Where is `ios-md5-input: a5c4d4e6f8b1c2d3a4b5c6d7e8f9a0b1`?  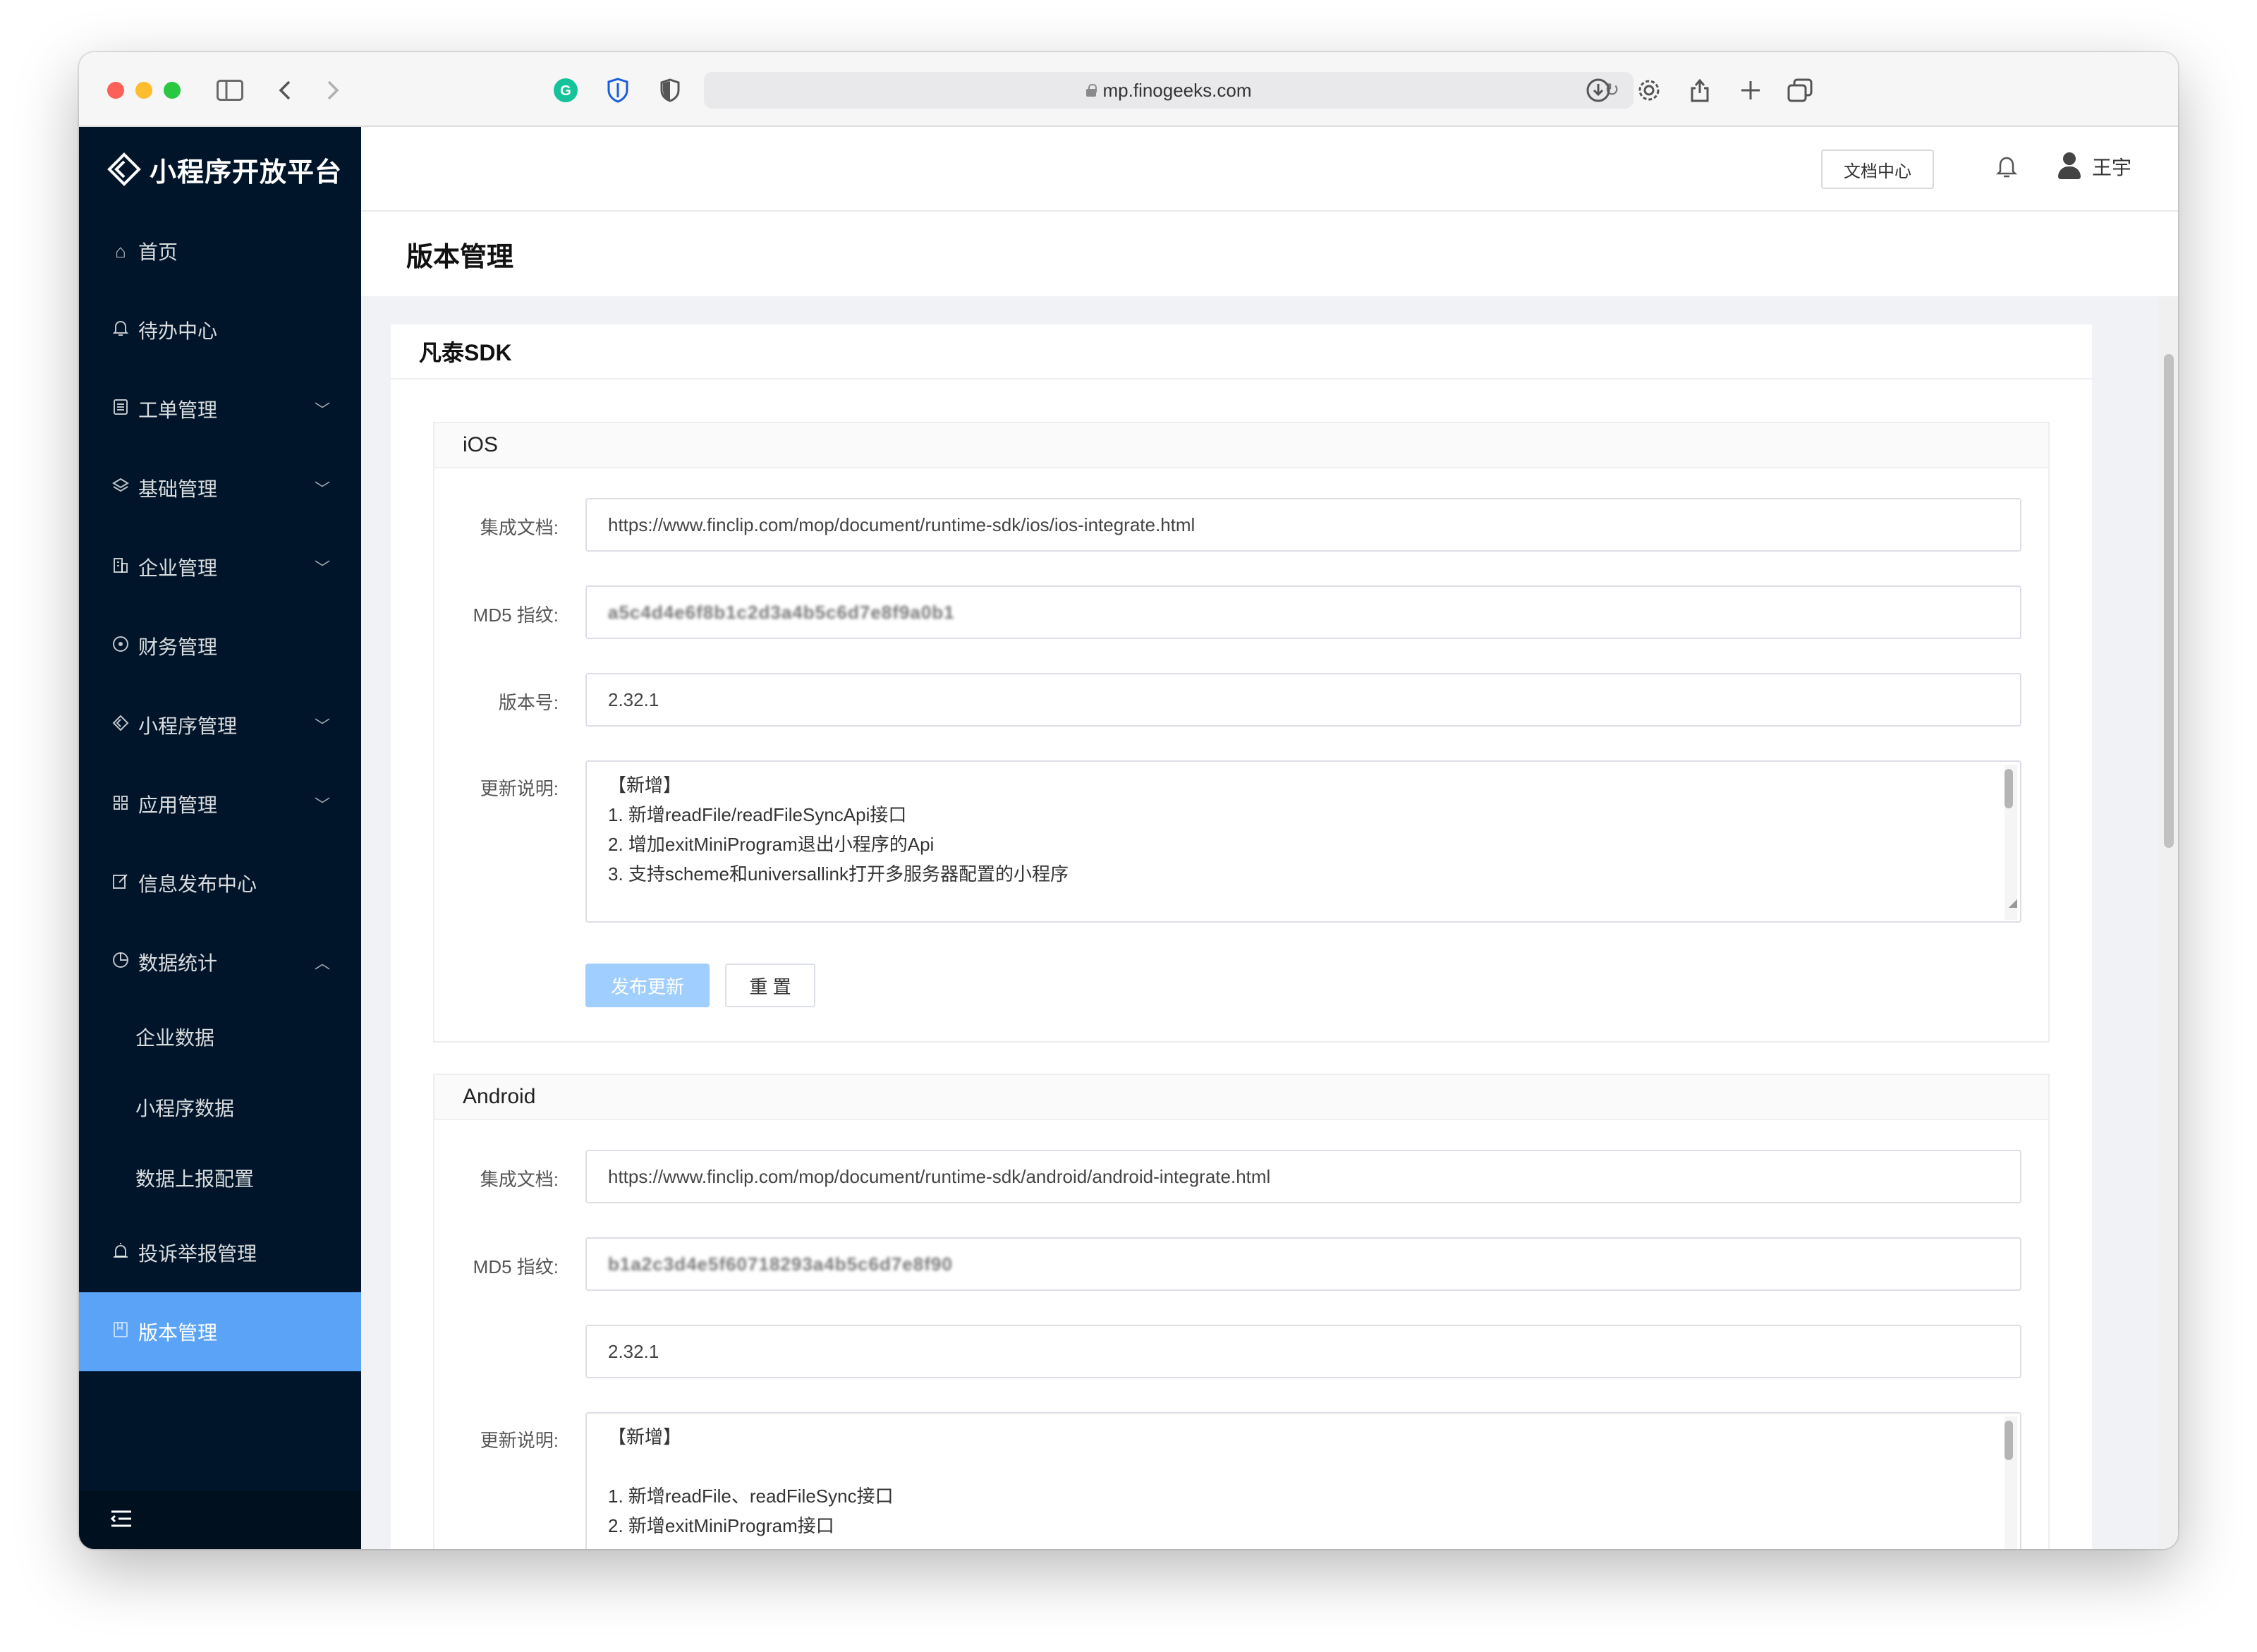
ios-md5-input: a5c4d4e6f8b1c2d3a4b5c6d7e8f9a0b1 is located at coordinates (1303, 612).